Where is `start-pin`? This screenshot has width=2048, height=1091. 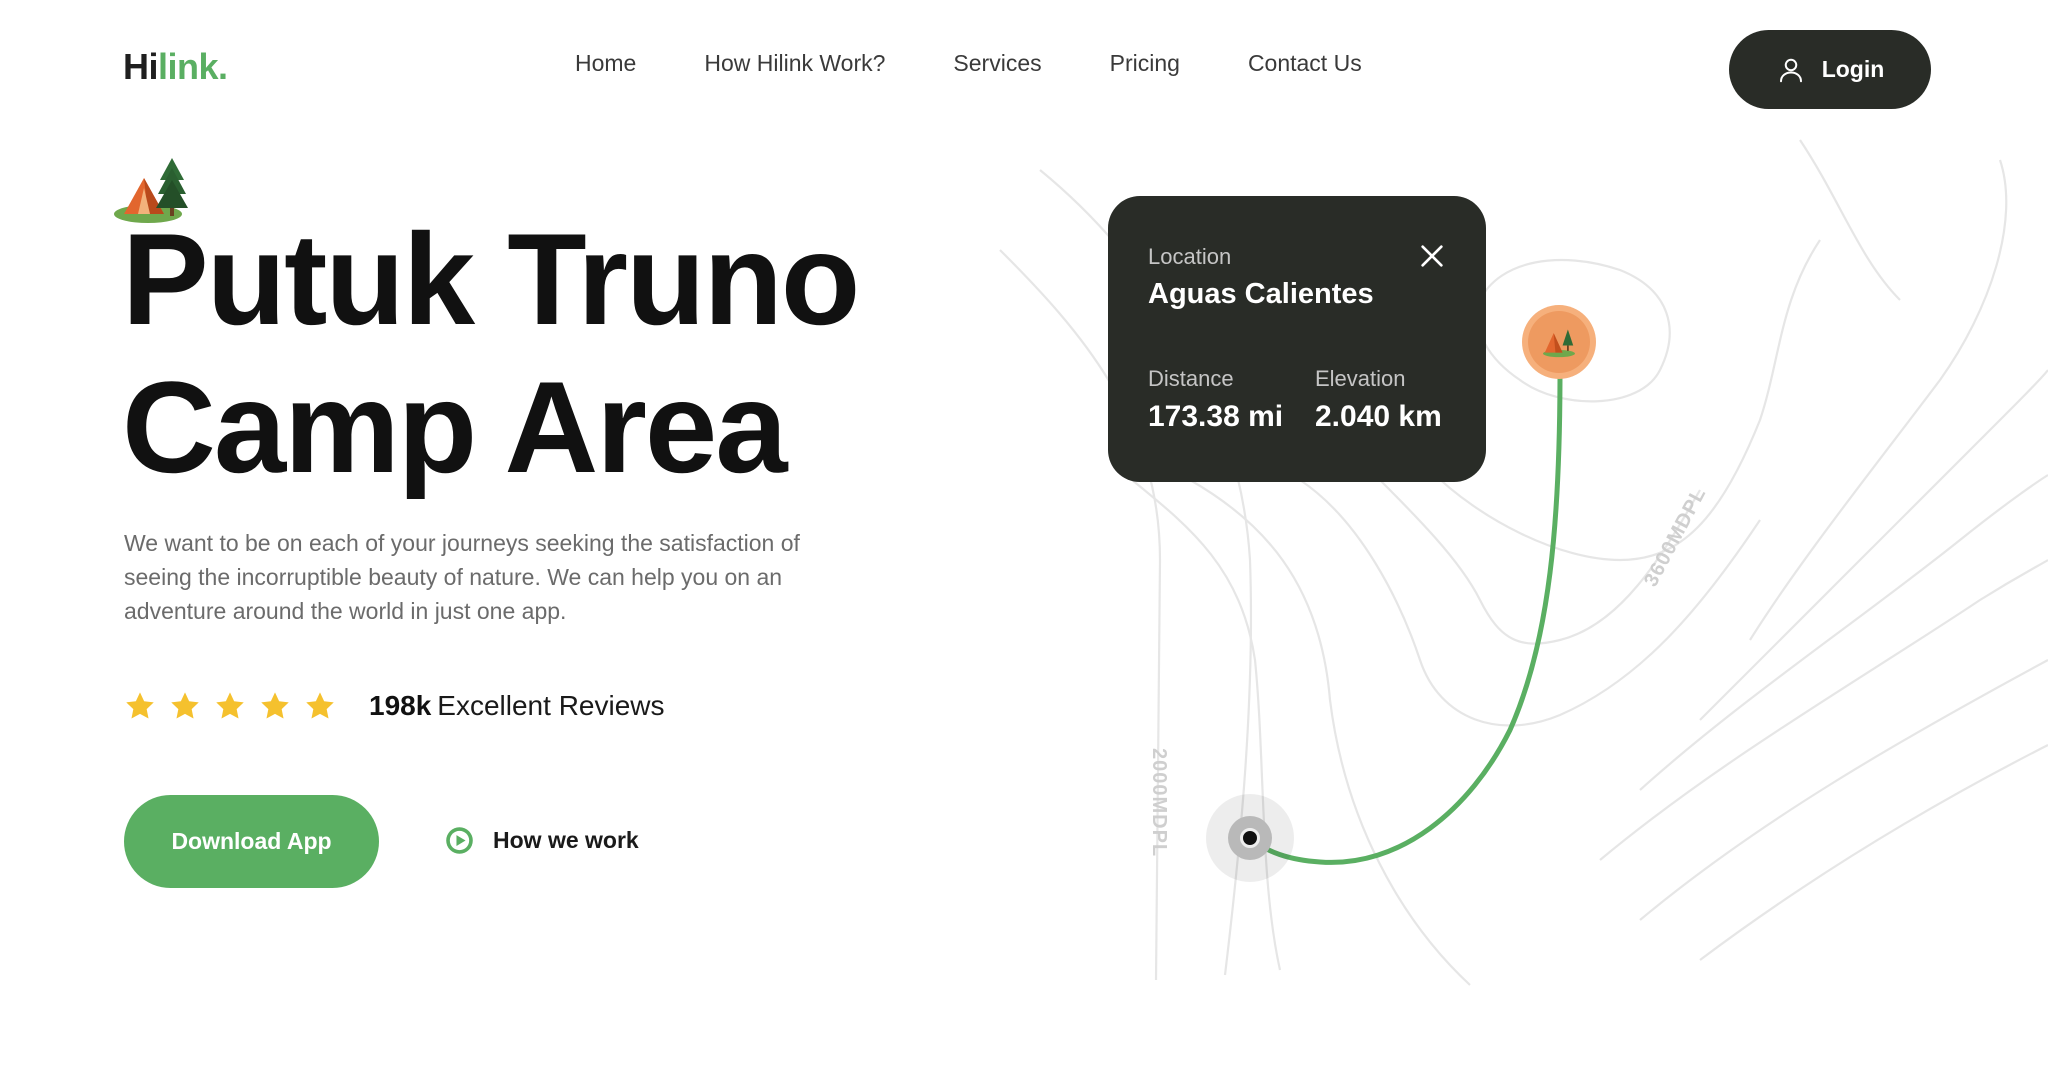 start-pin is located at coordinates (1250, 838).